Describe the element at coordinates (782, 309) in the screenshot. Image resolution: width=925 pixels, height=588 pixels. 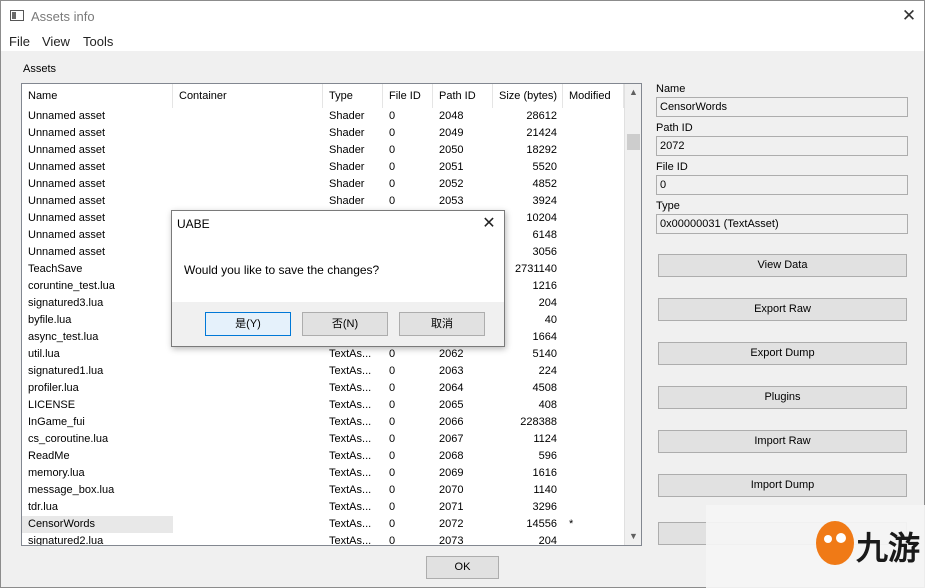
I see `export-raw-button: Export Raw` at that location.